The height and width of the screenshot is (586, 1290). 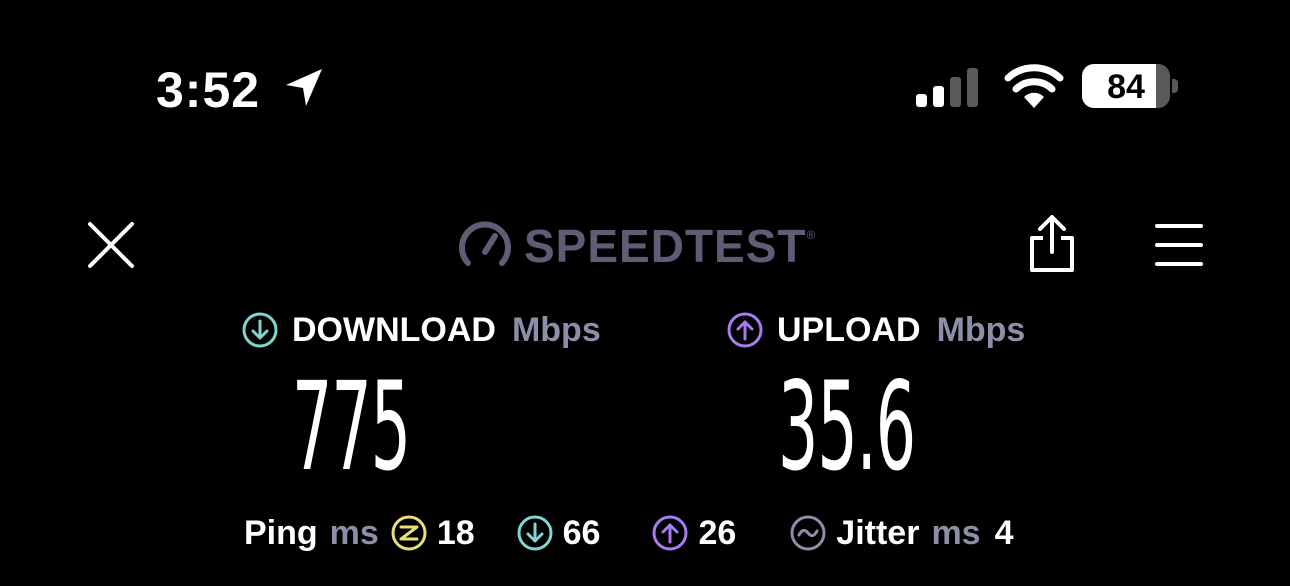 What do you see at coordinates (717, 532) in the screenshot?
I see `upload-ping-value: 26` at bounding box center [717, 532].